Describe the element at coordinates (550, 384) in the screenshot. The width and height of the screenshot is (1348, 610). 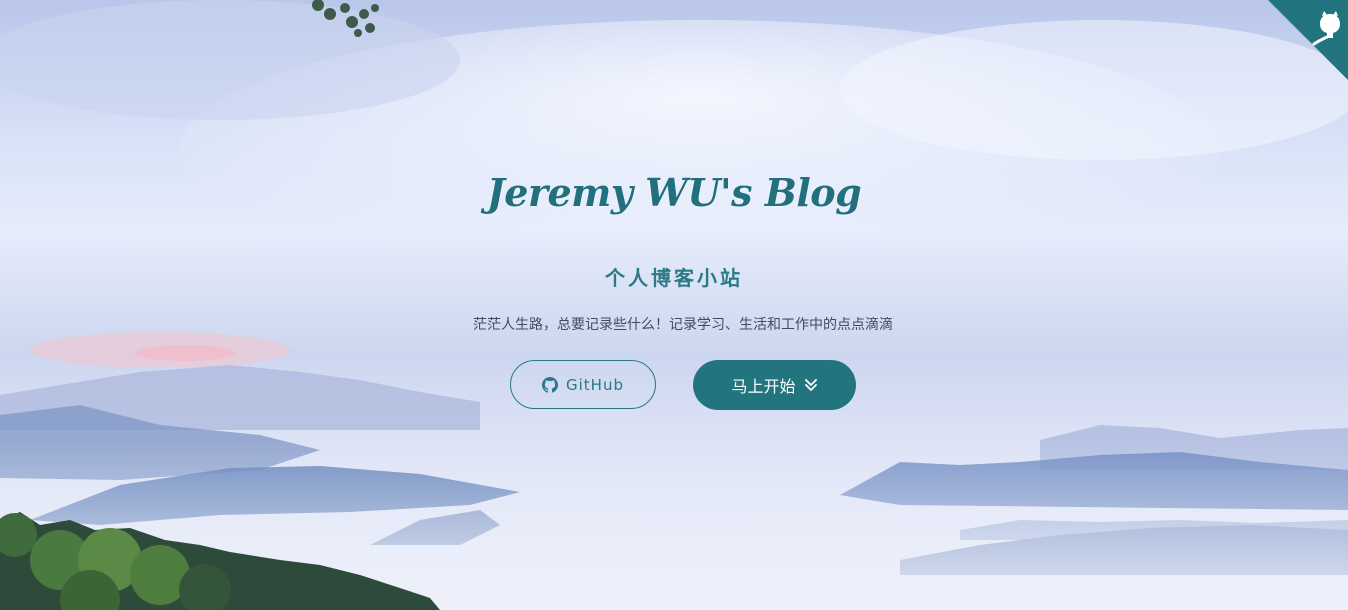
I see `github-icon` at that location.